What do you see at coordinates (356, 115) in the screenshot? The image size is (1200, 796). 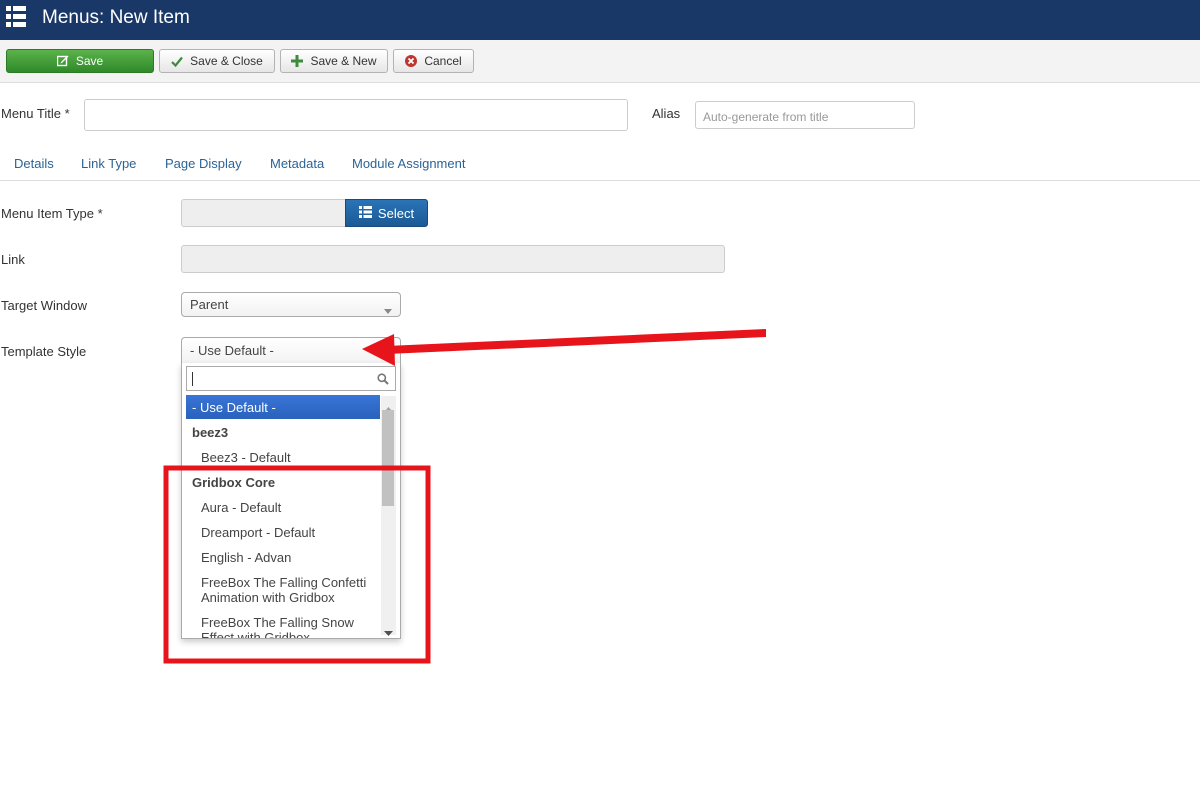 I see `menu-title-input` at bounding box center [356, 115].